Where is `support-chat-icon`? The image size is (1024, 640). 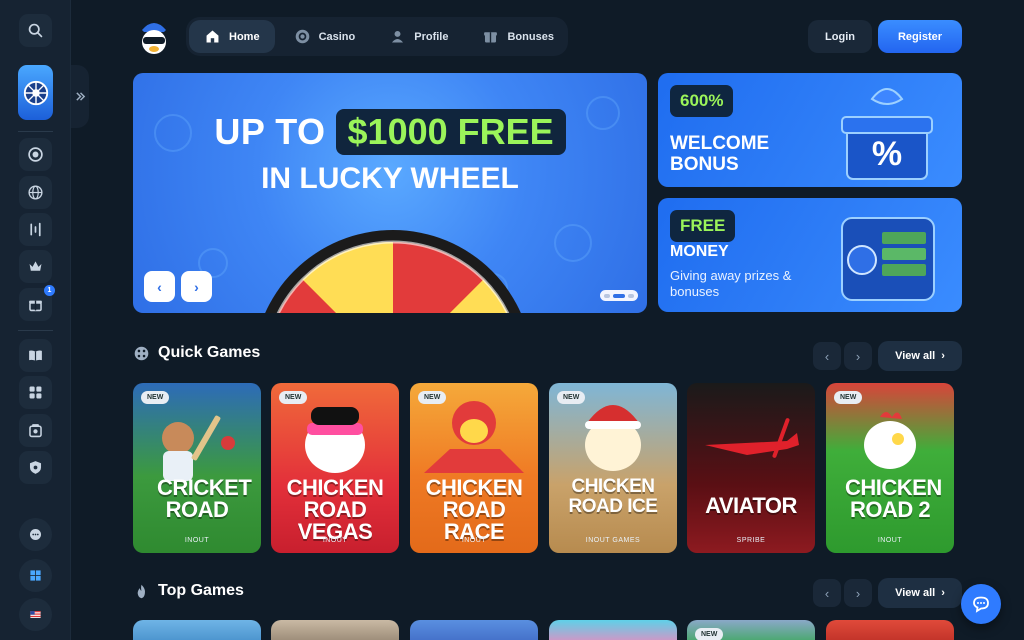
support-chat-icon is located at coordinates (35, 534).